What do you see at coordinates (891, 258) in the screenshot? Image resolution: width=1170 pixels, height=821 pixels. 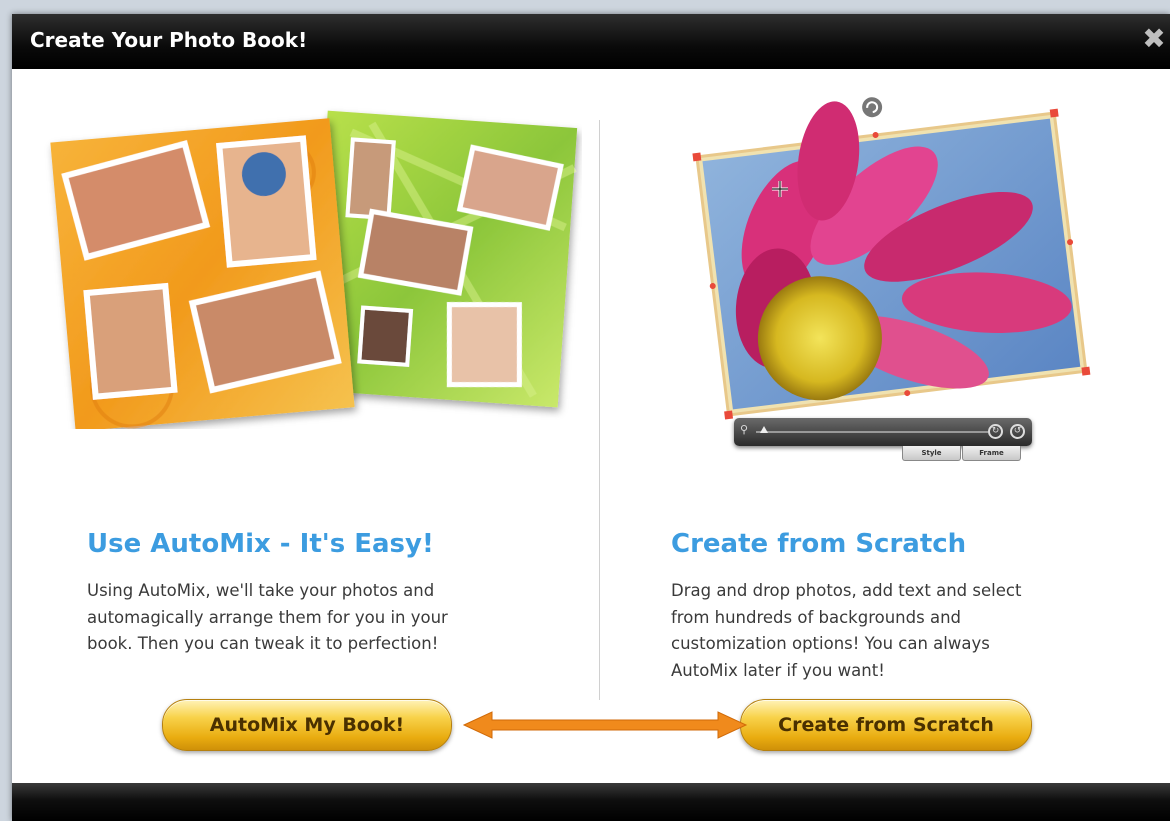 I see `scratch-illustration` at bounding box center [891, 258].